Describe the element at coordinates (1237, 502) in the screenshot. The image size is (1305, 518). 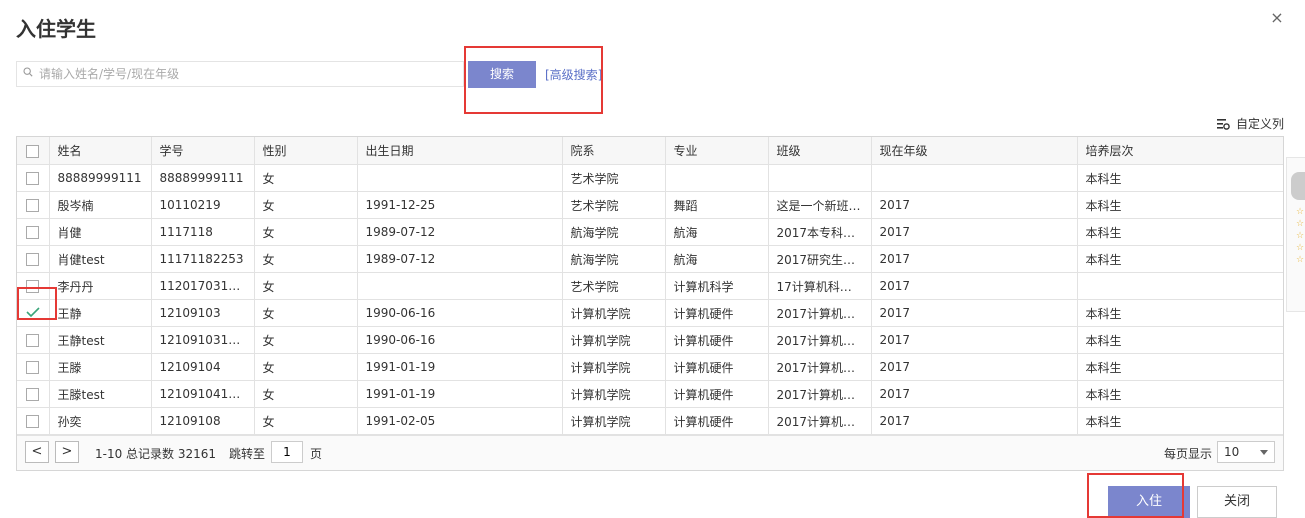
I see `close-button: 关闭` at that location.